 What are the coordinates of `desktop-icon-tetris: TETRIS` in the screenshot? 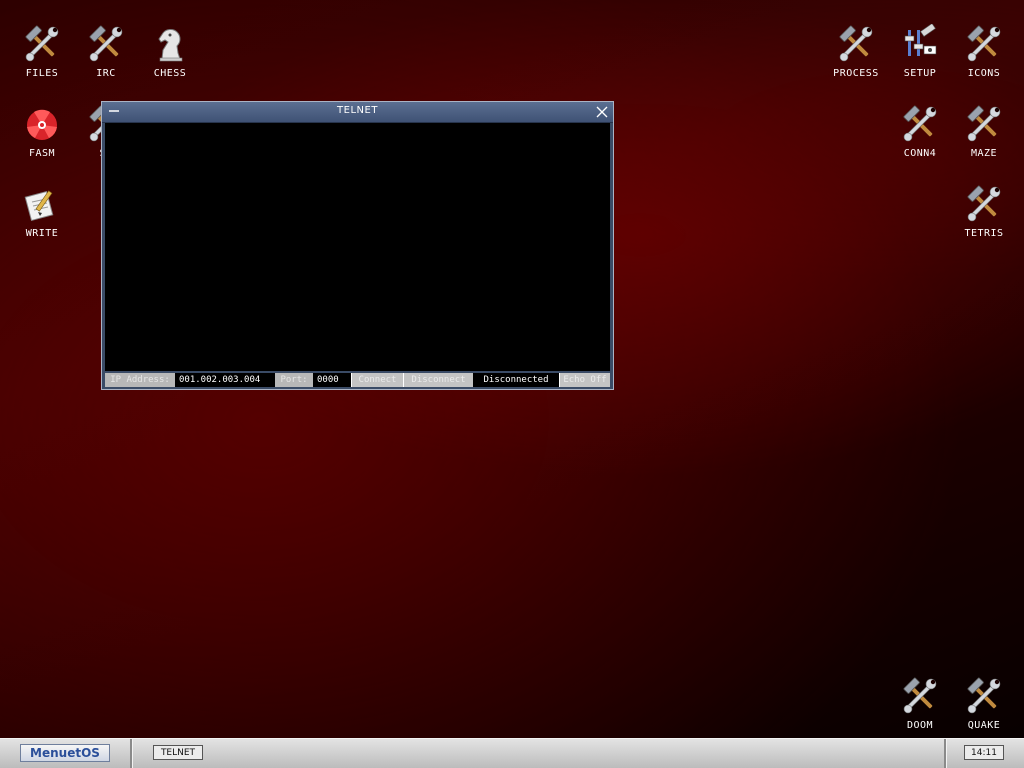 It's located at (984, 219).